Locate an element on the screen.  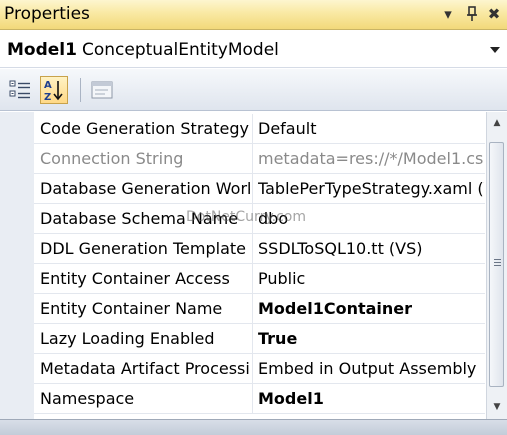
property-pages-button is located at coordinates (102, 90).